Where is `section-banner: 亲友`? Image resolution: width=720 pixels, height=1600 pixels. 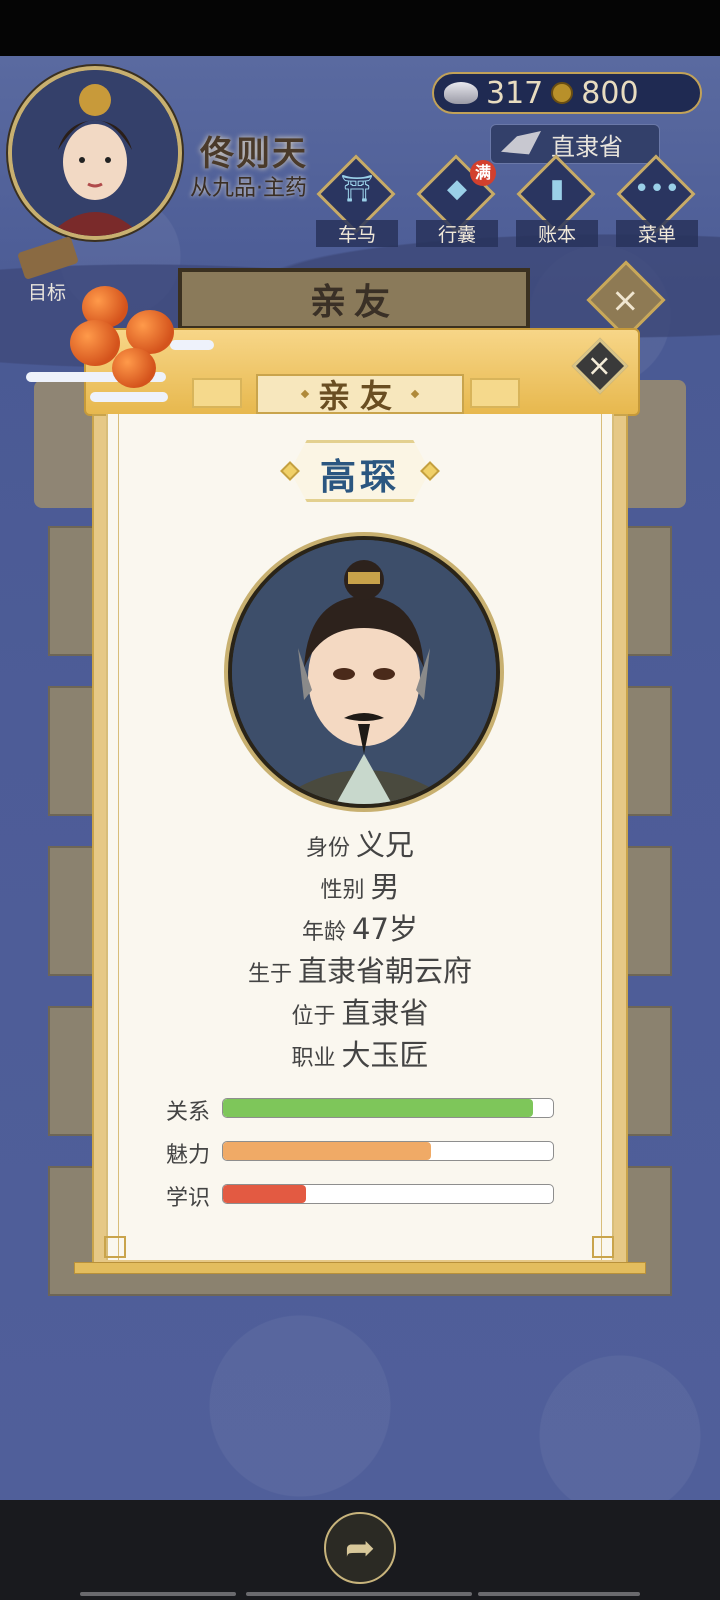 section-banner: 亲友 is located at coordinates (354, 299).